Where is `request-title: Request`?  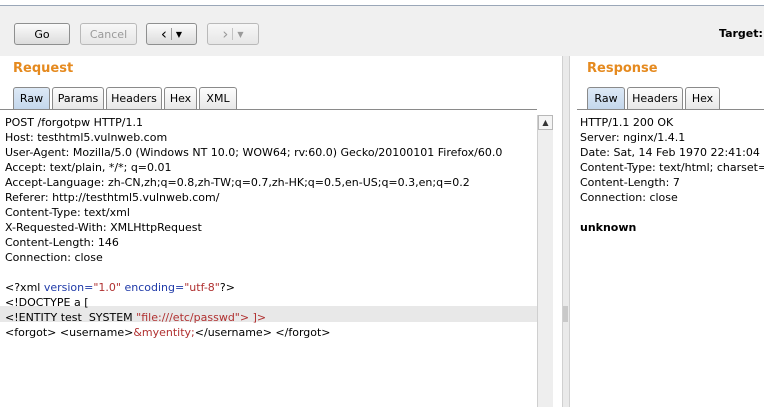 request-title: Request is located at coordinates (43, 68).